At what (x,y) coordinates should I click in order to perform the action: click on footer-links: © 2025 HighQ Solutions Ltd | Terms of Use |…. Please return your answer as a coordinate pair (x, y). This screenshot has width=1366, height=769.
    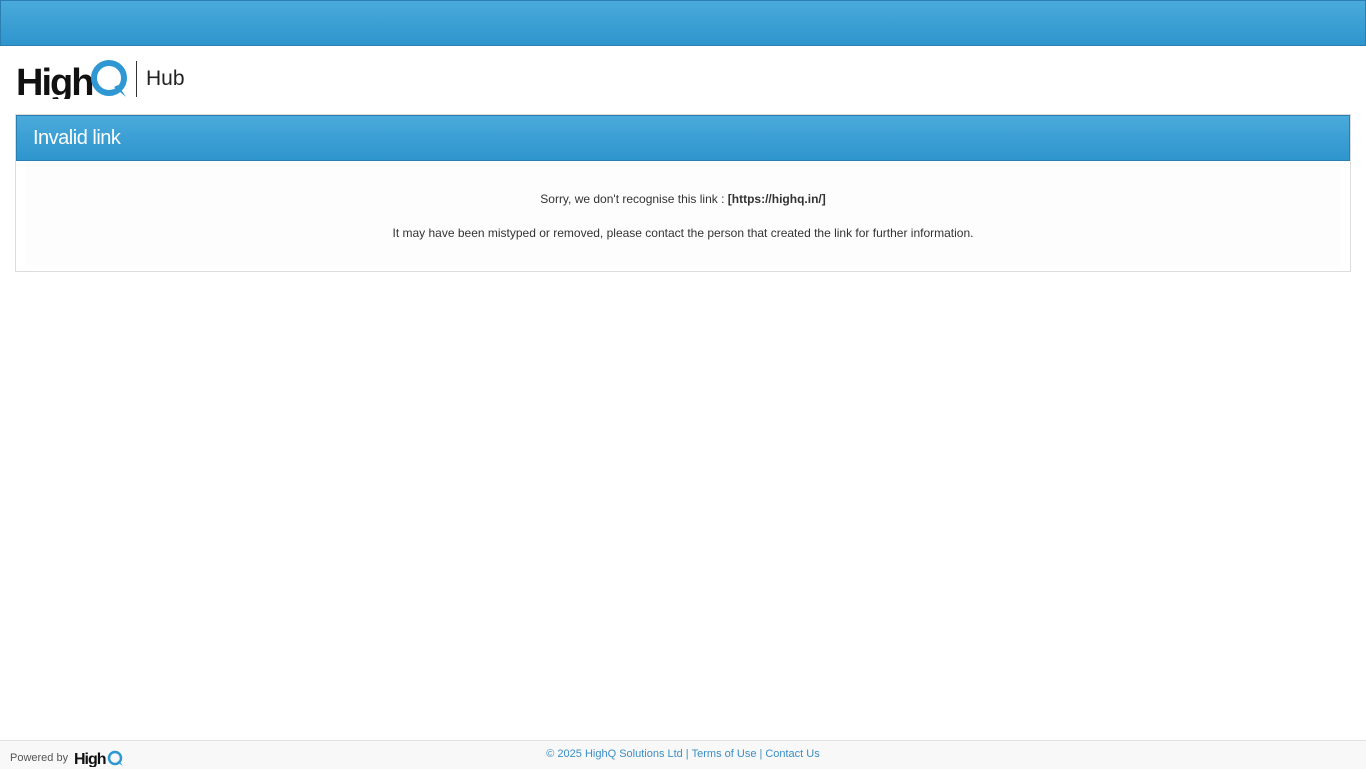
    Looking at the image, I should click on (683, 754).